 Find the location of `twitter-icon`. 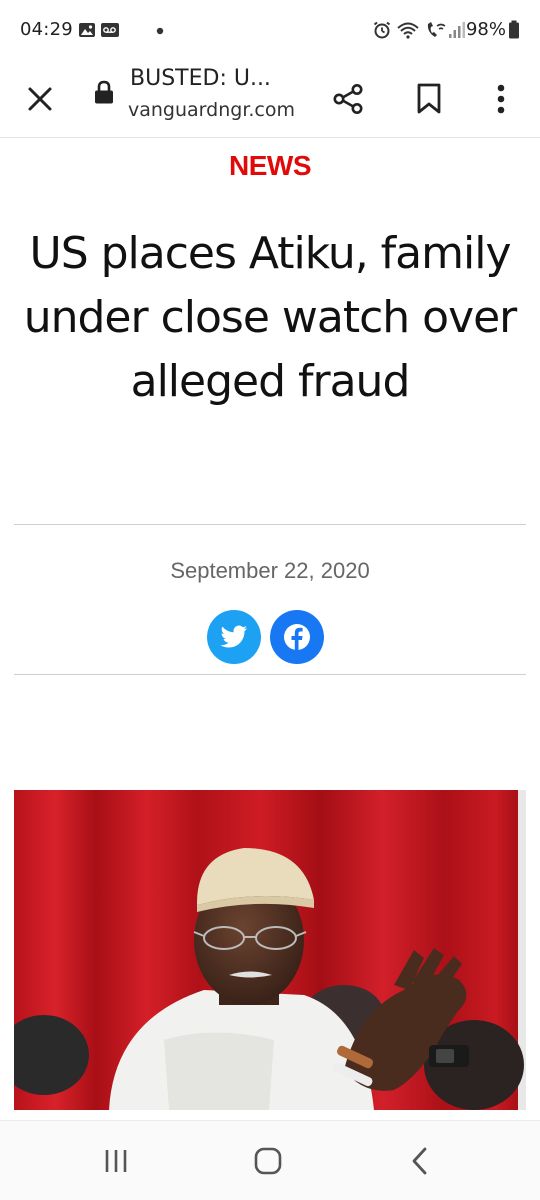

twitter-icon is located at coordinates (233, 636).